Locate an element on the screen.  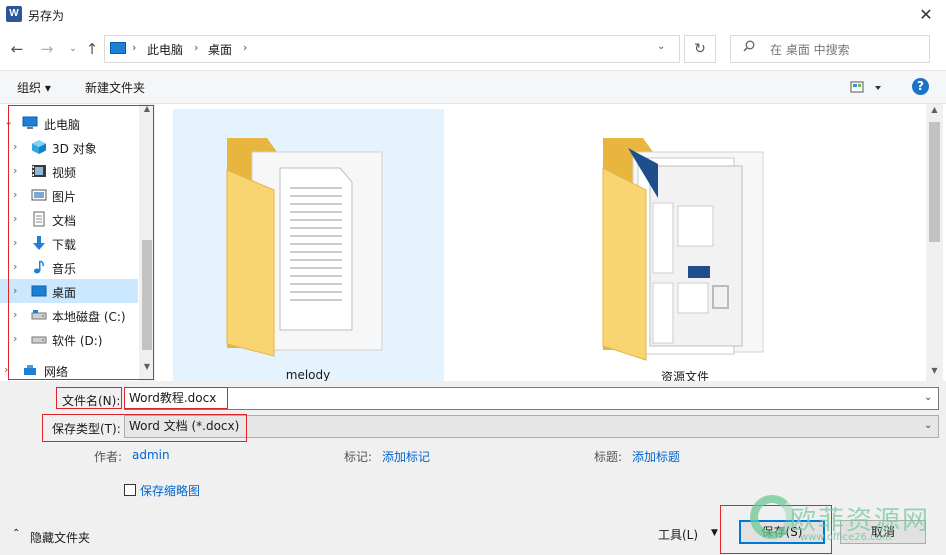
tools-menu-button: 工具(L) is located at coordinates (678, 534).